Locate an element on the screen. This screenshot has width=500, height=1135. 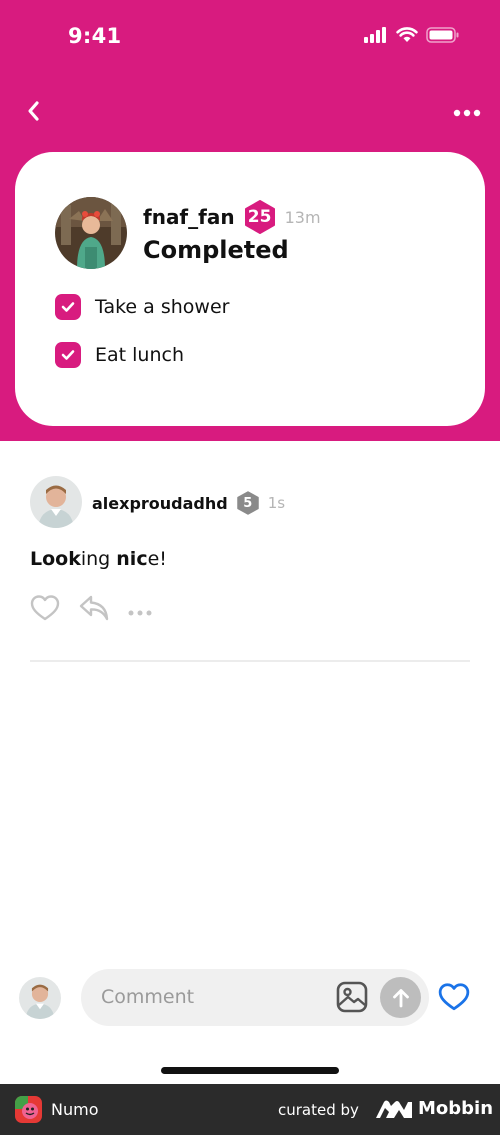
current-user-avatar is located at coordinates (40, 998).